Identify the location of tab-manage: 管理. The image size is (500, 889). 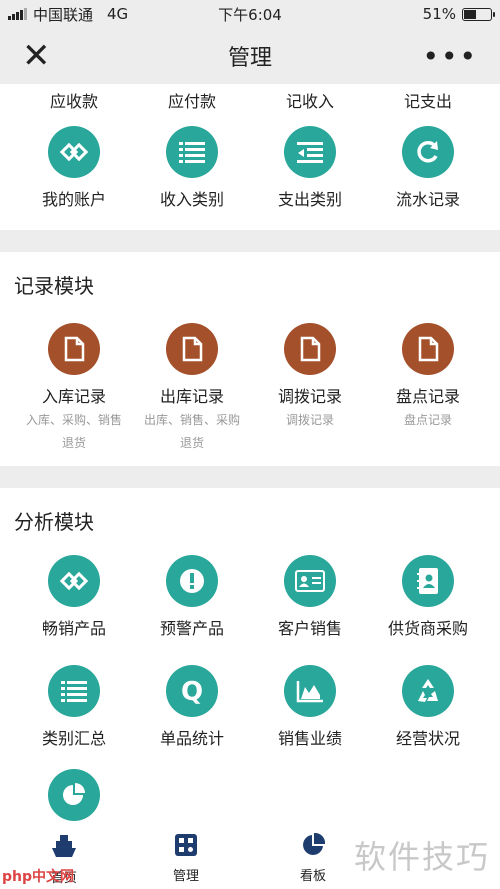
(186, 858).